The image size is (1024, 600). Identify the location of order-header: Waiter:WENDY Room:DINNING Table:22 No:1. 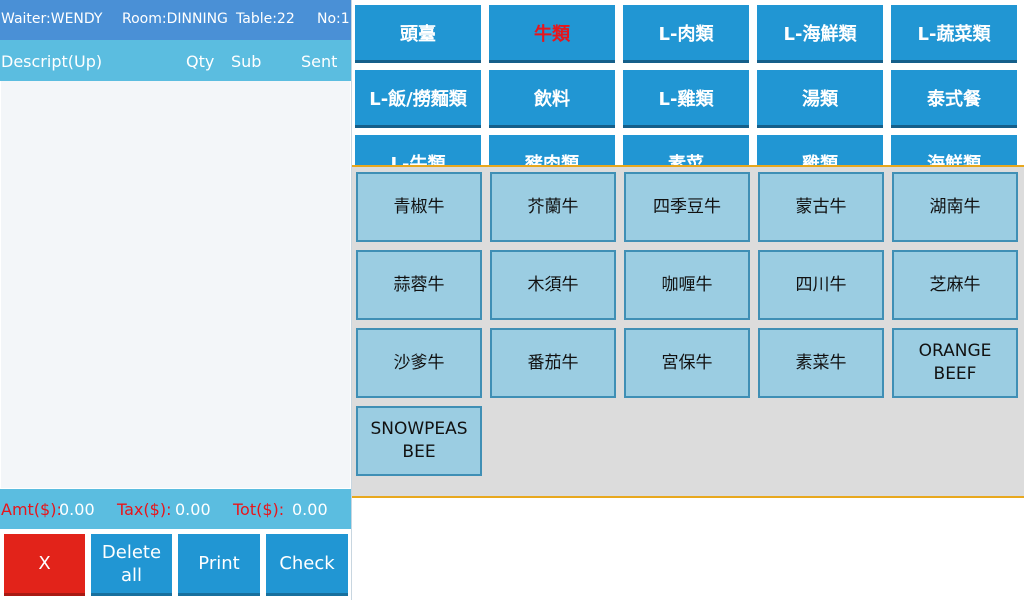
(175, 20).